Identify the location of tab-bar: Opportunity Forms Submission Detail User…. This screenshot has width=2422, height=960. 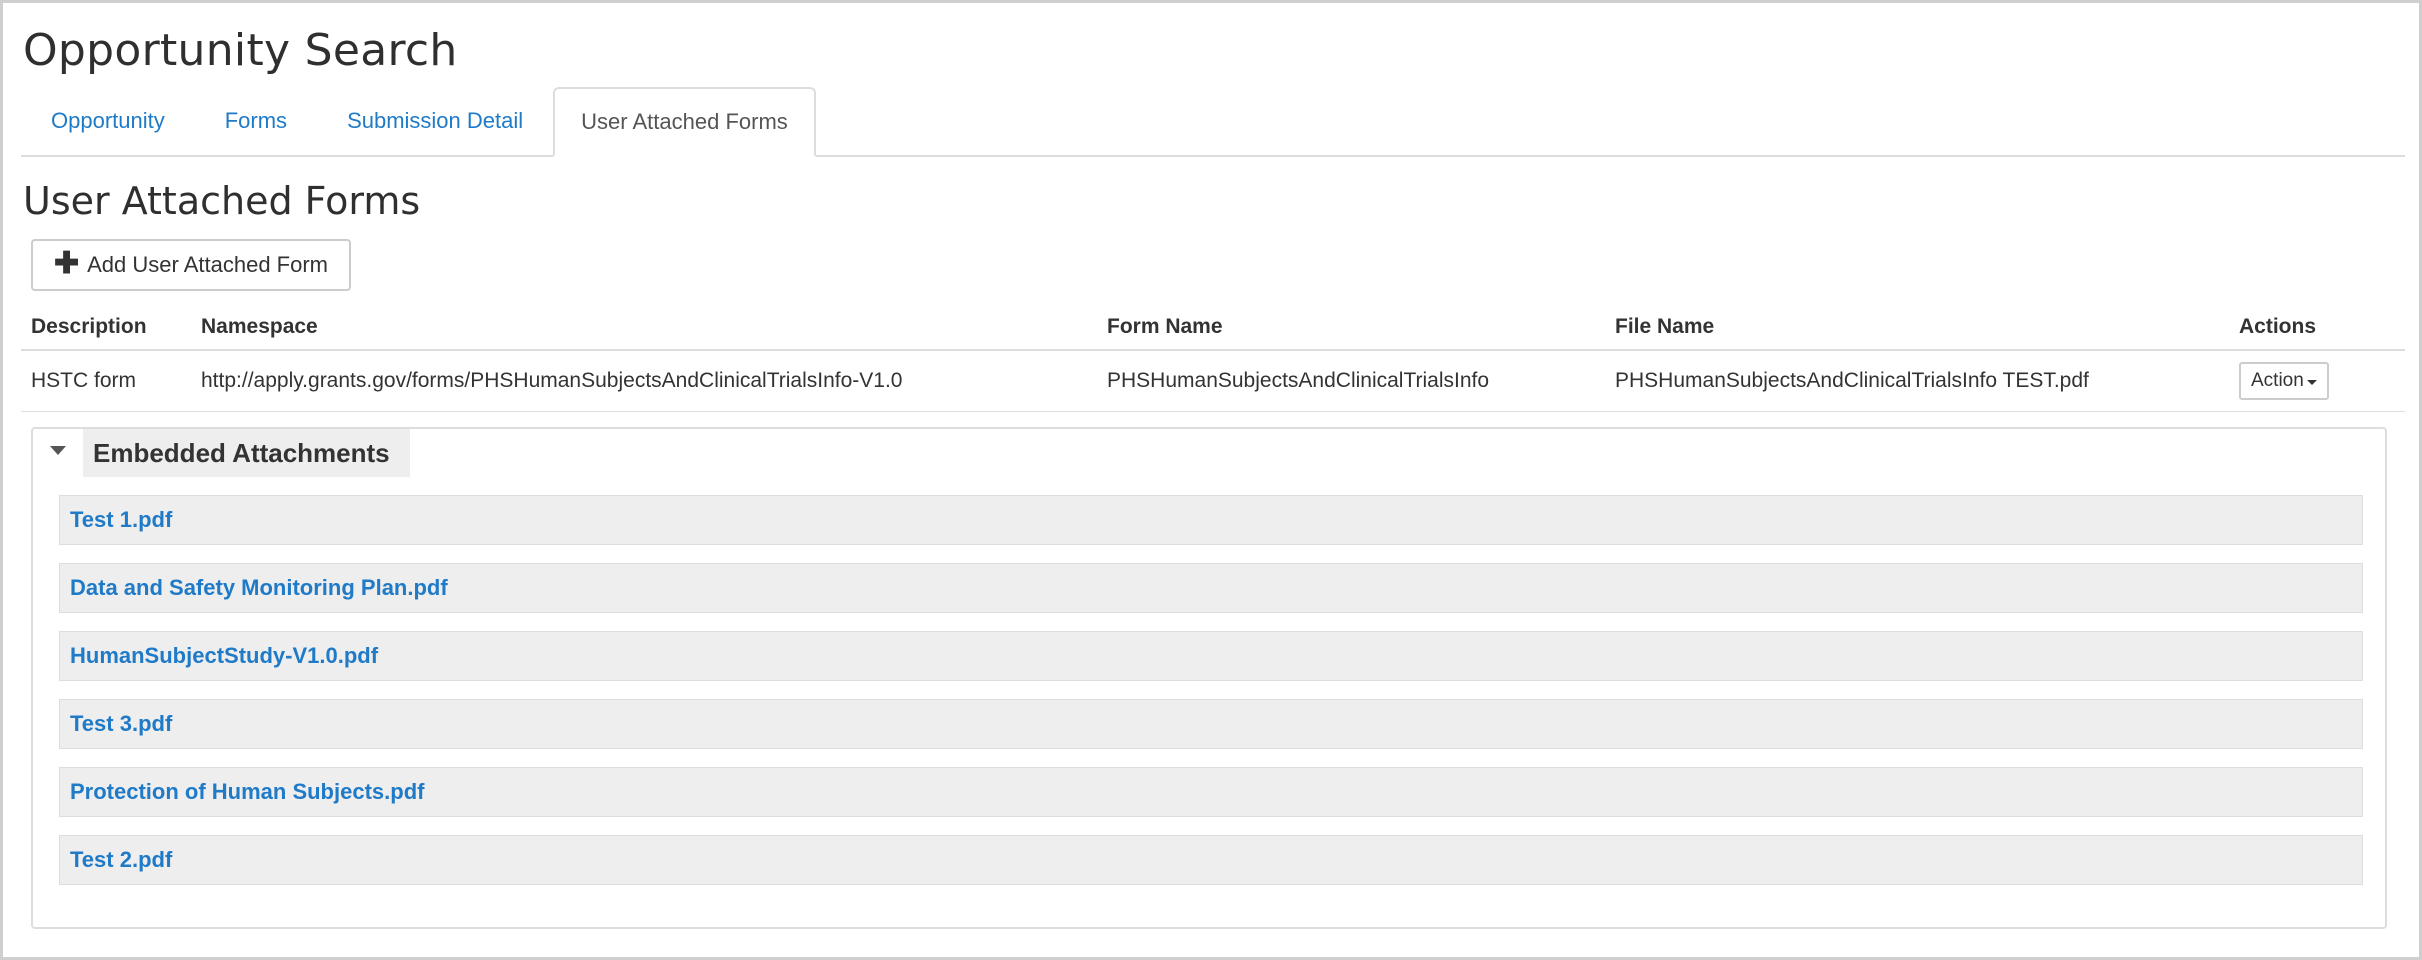
(1213, 122).